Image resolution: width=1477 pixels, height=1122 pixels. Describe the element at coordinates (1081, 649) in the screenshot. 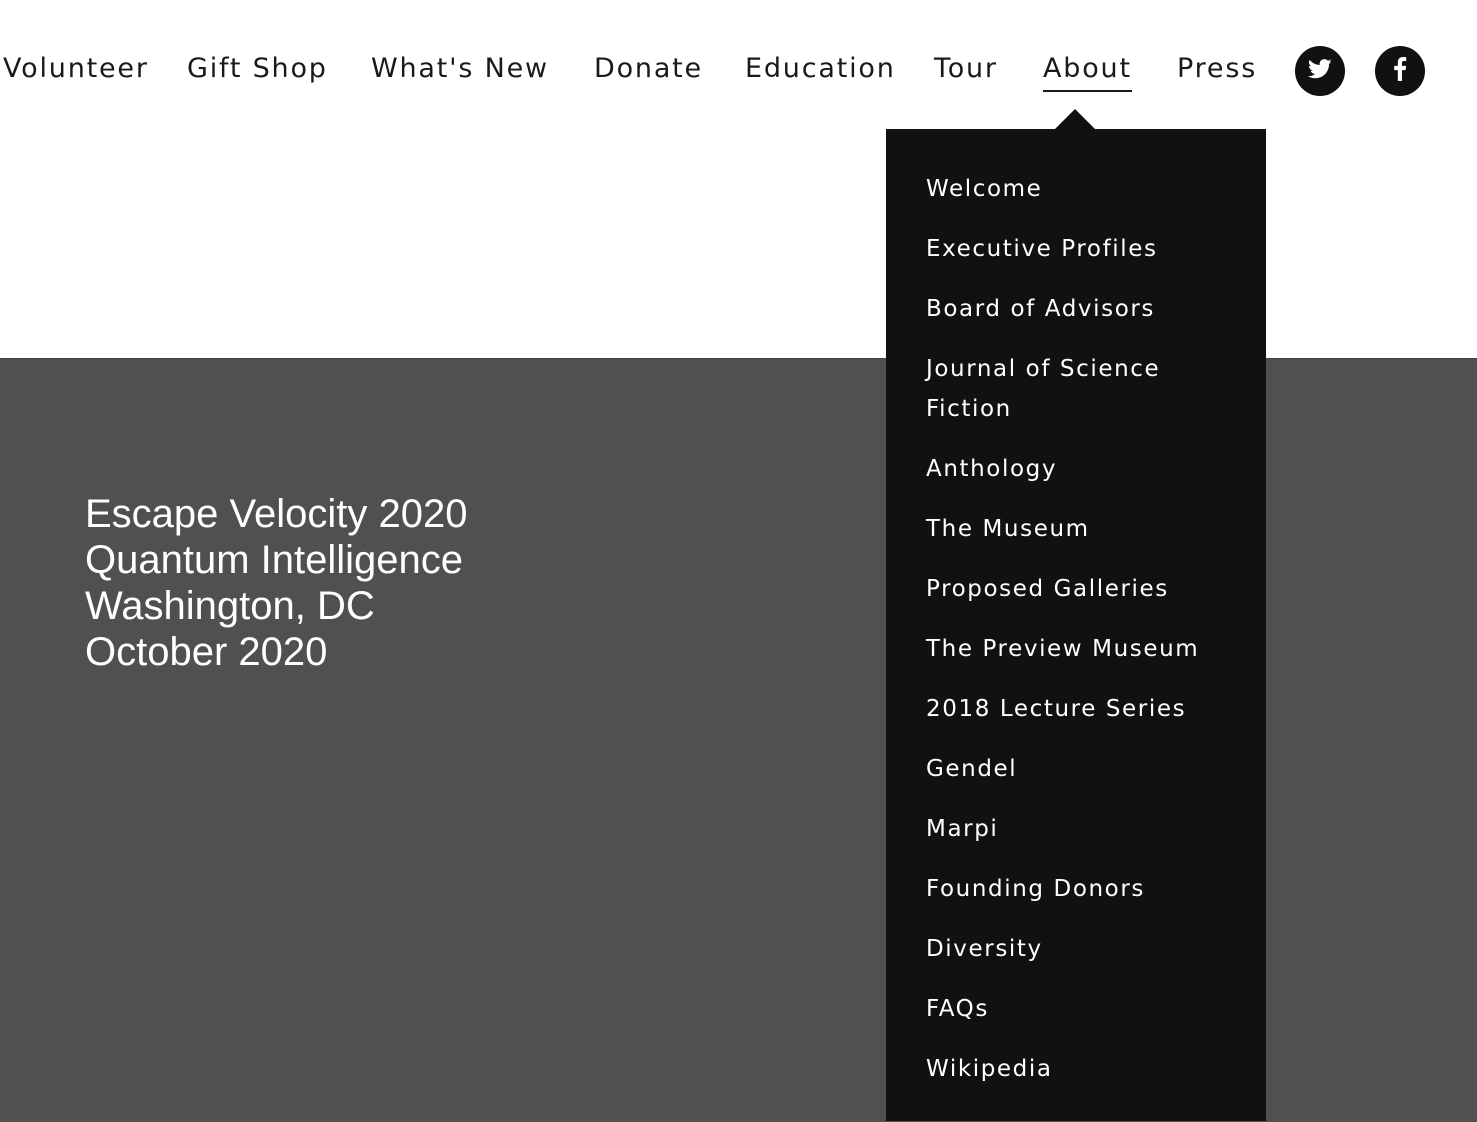

I see `about-menu-item-the-preview-museum: The Preview Museum` at that location.